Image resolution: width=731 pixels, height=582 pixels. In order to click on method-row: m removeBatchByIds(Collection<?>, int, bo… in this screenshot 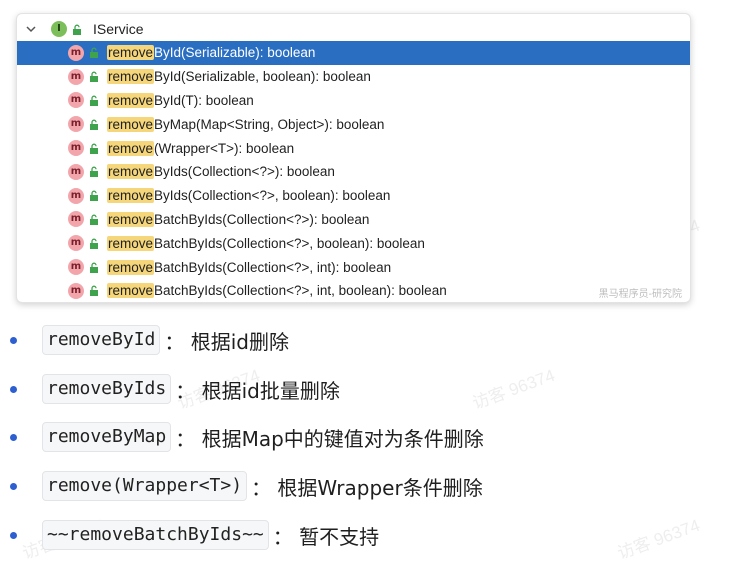, I will do `click(353, 290)`.